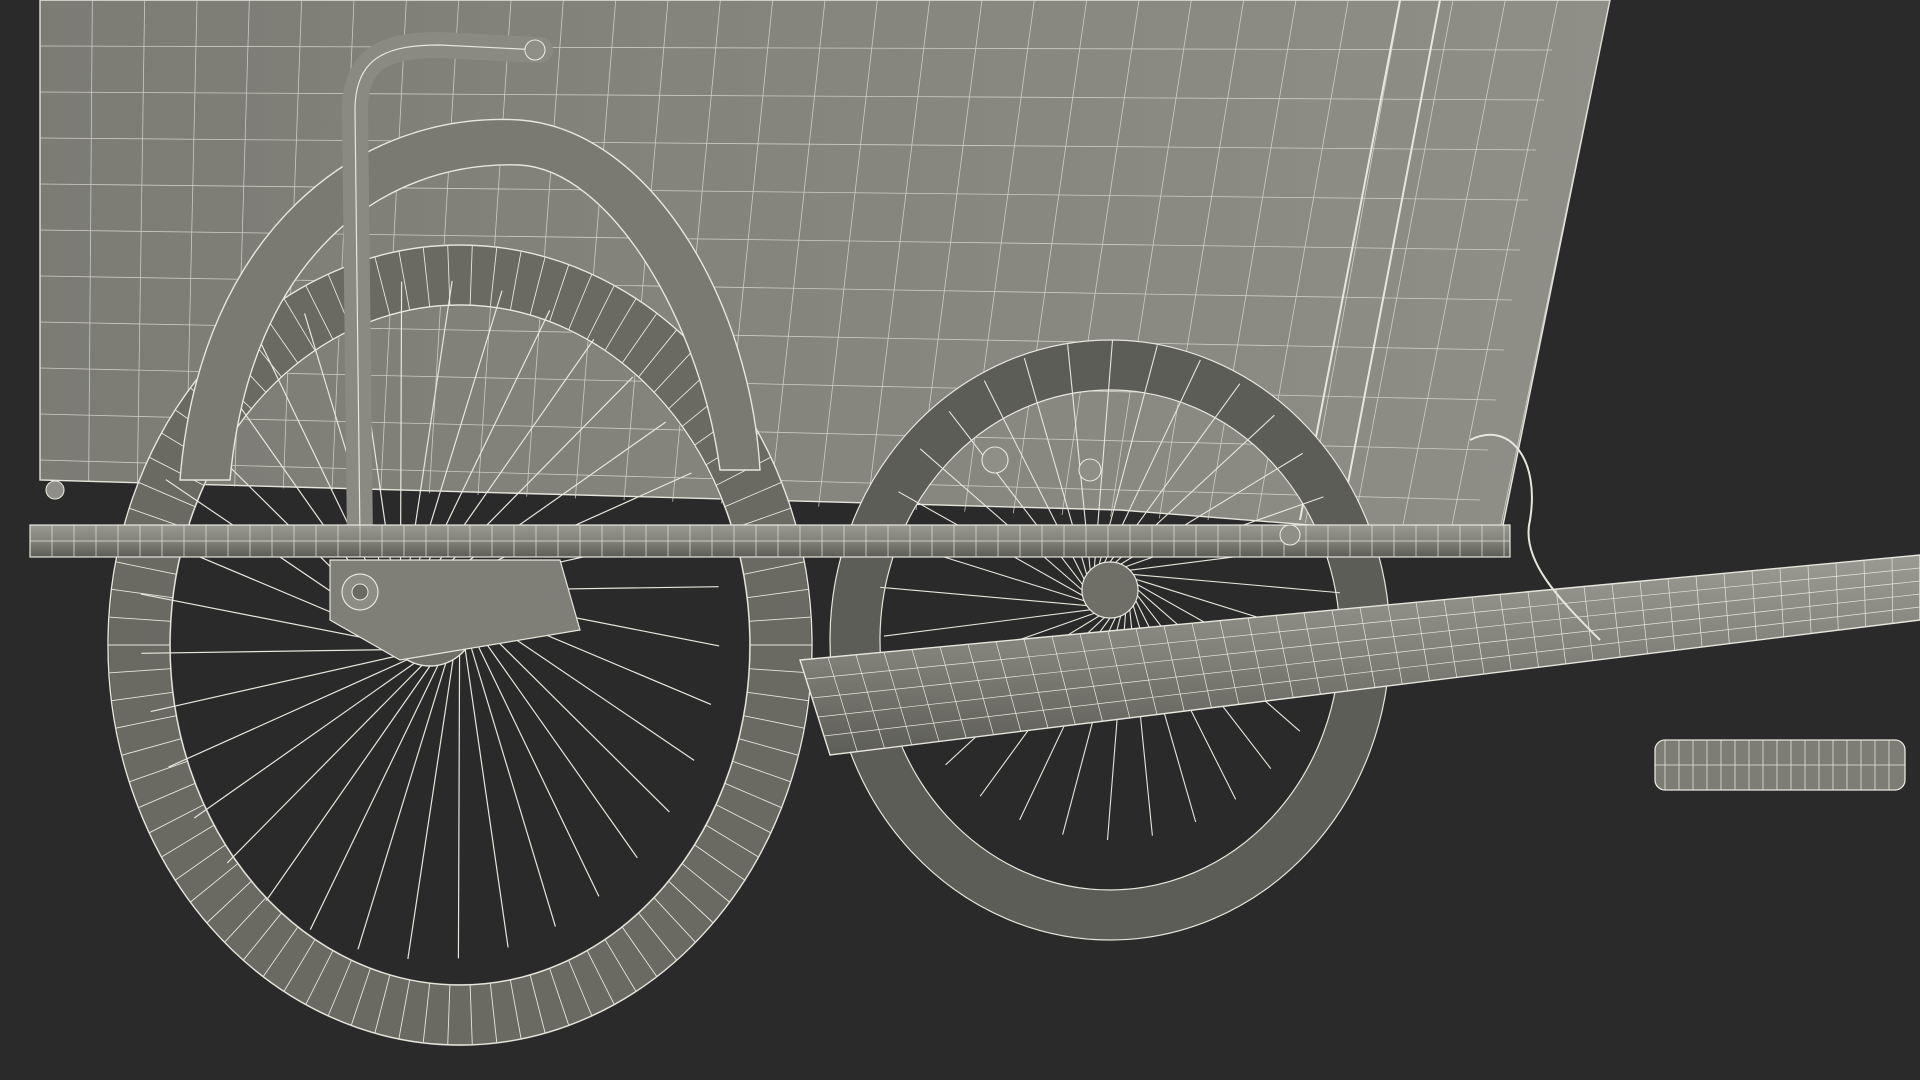 The width and height of the screenshot is (1920, 1080). I want to click on axle-bracket, so click(455, 610).